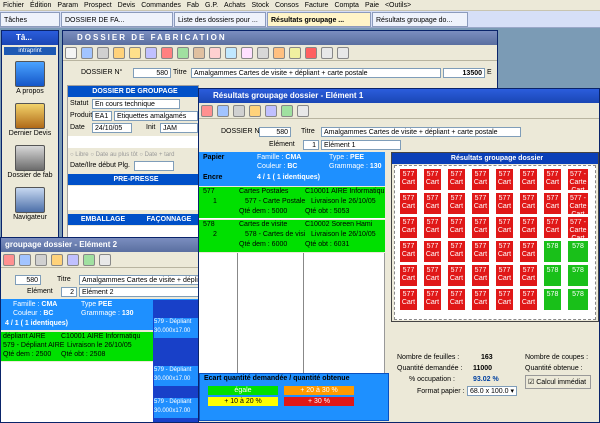 The height and width of the screenshot is (423, 600). I want to click on menu-prospect: Prospect, so click(98, 5).